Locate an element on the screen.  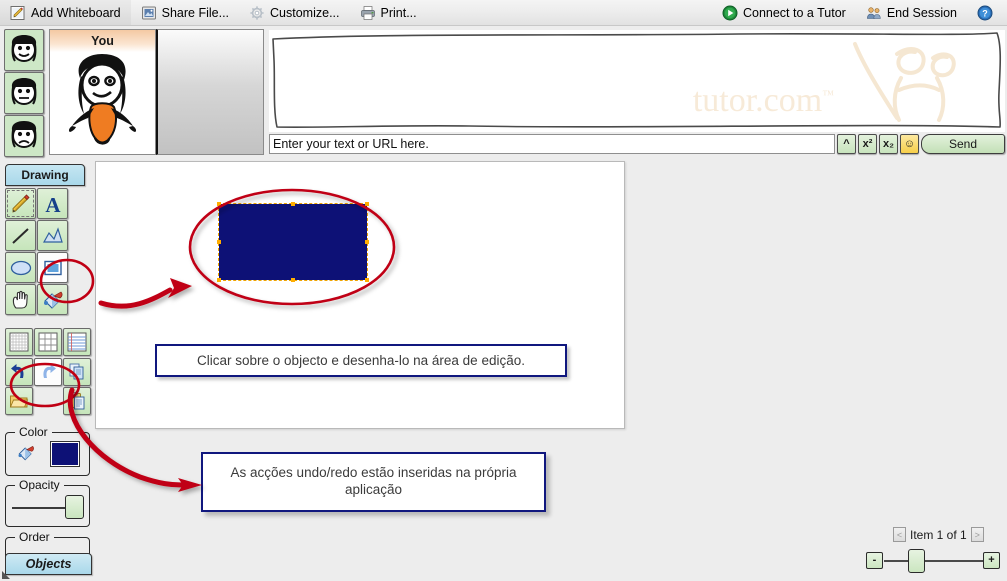
grid-coarse-button is located at coordinates (48, 342).